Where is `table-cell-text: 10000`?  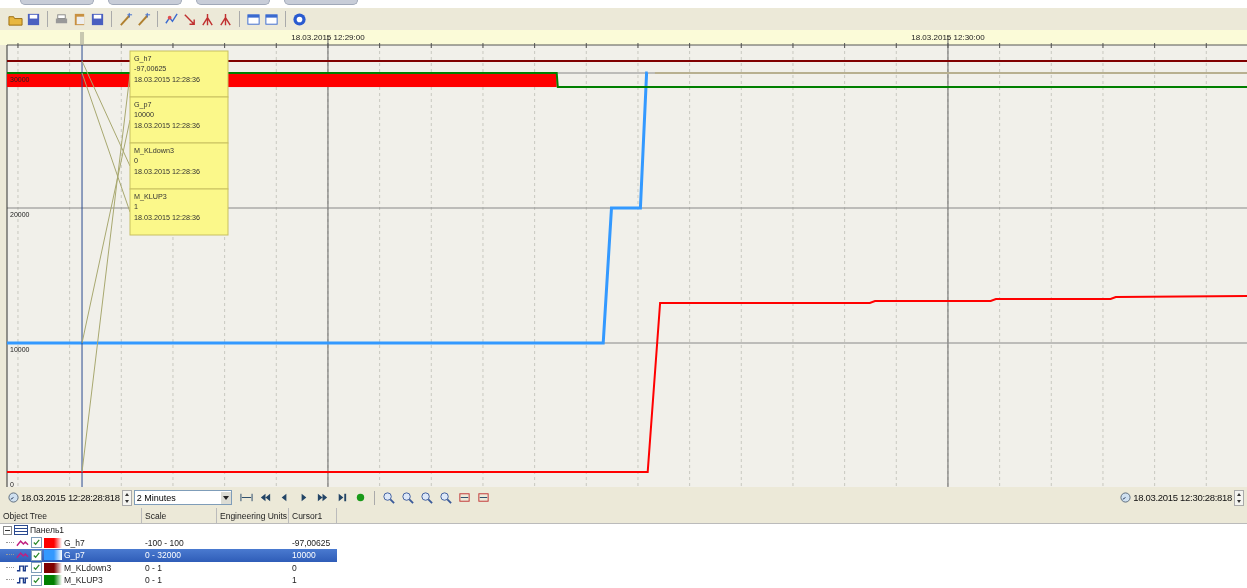
table-cell-text: 10000 is located at coordinates (304, 555).